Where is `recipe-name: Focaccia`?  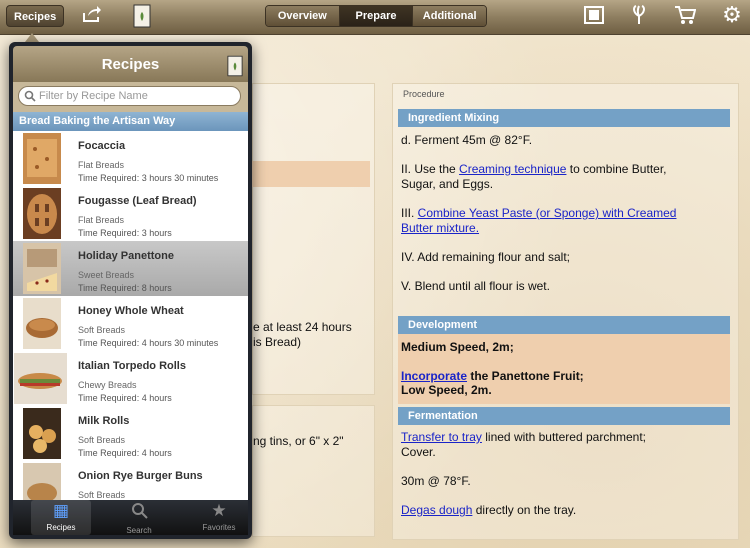 recipe-name: Focaccia is located at coordinates (102, 146).